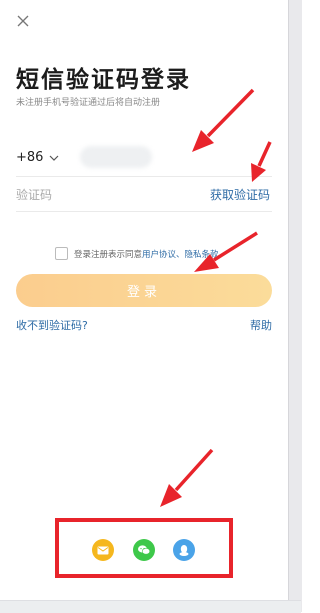 The height and width of the screenshot is (613, 320). Describe the element at coordinates (144, 290) in the screenshot. I see `login-button: 登录` at that location.